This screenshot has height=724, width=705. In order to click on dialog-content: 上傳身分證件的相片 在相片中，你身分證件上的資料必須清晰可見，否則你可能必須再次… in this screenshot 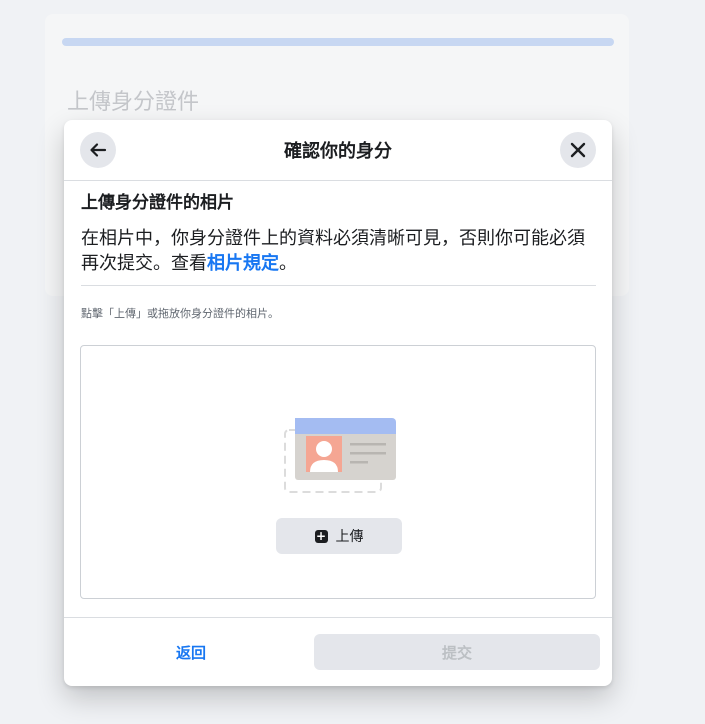, I will do `click(338, 234)`.